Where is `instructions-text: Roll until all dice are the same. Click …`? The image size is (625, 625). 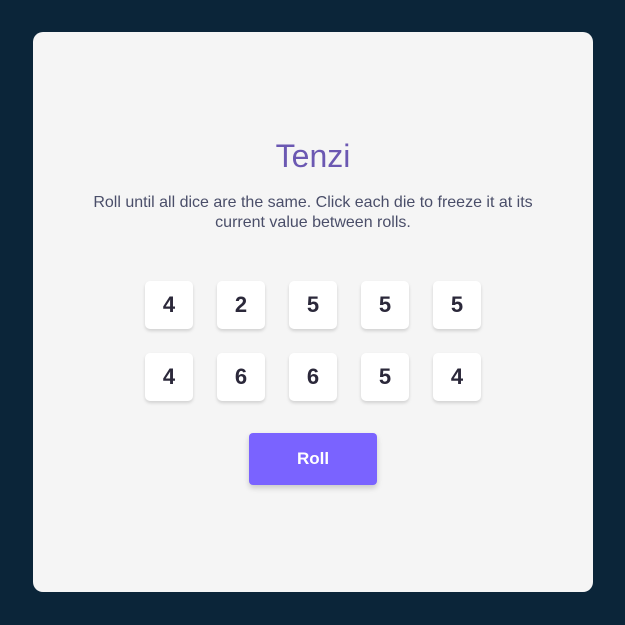
instructions-text: Roll until all dice are the same. Click … is located at coordinates (313, 212).